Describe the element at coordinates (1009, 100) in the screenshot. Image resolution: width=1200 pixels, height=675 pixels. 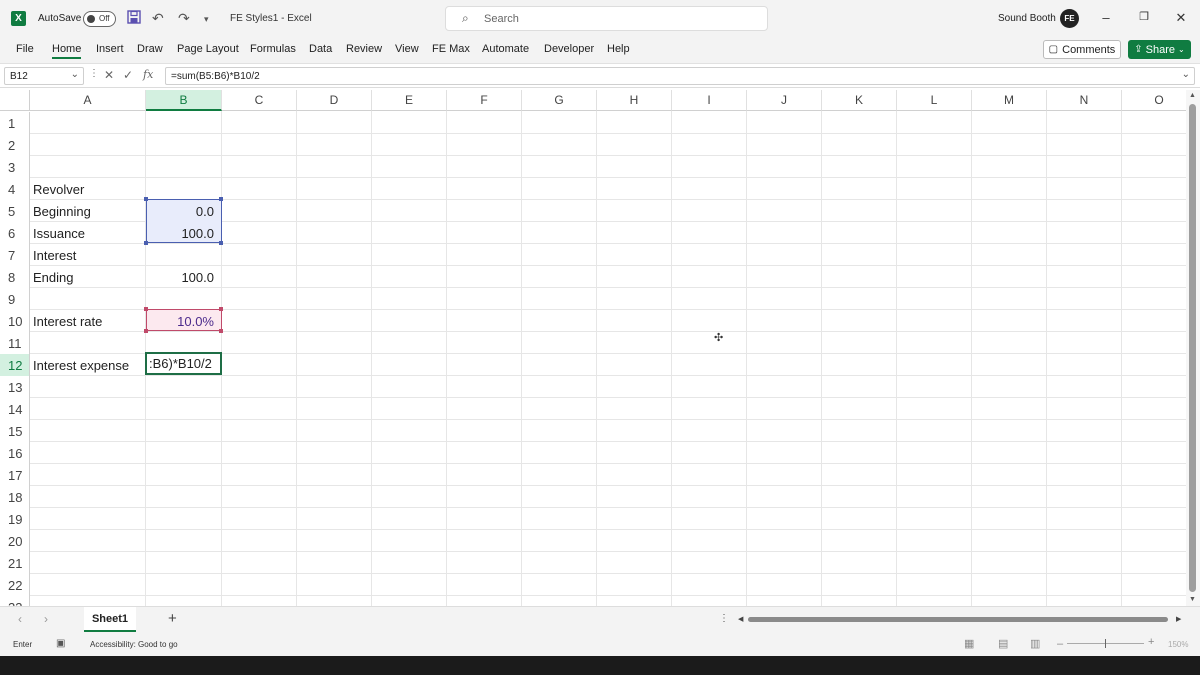
I see `column-header-m: M` at that location.